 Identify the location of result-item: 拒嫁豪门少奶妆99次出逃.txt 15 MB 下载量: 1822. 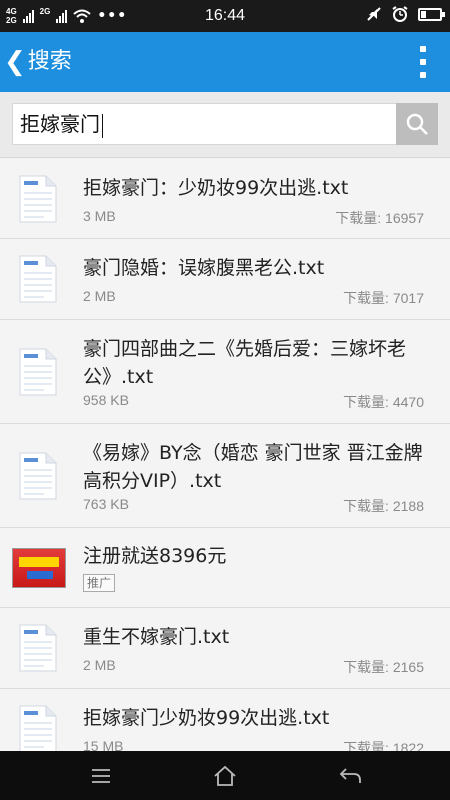
(225, 720).